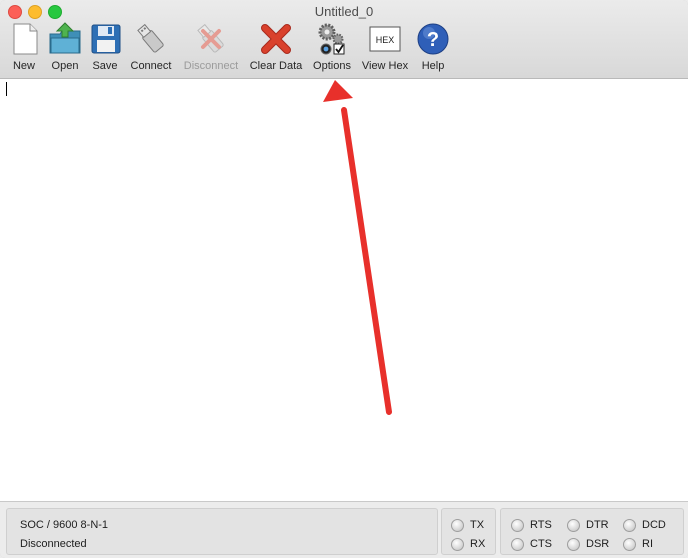 The width and height of the screenshot is (688, 558). I want to click on new-document-icon, so click(25, 39).